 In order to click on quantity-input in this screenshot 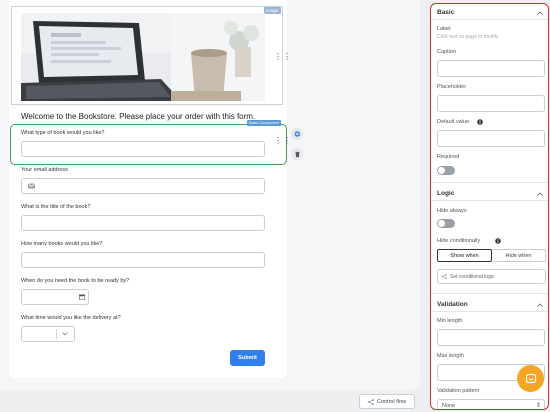, I will do `click(143, 260)`.